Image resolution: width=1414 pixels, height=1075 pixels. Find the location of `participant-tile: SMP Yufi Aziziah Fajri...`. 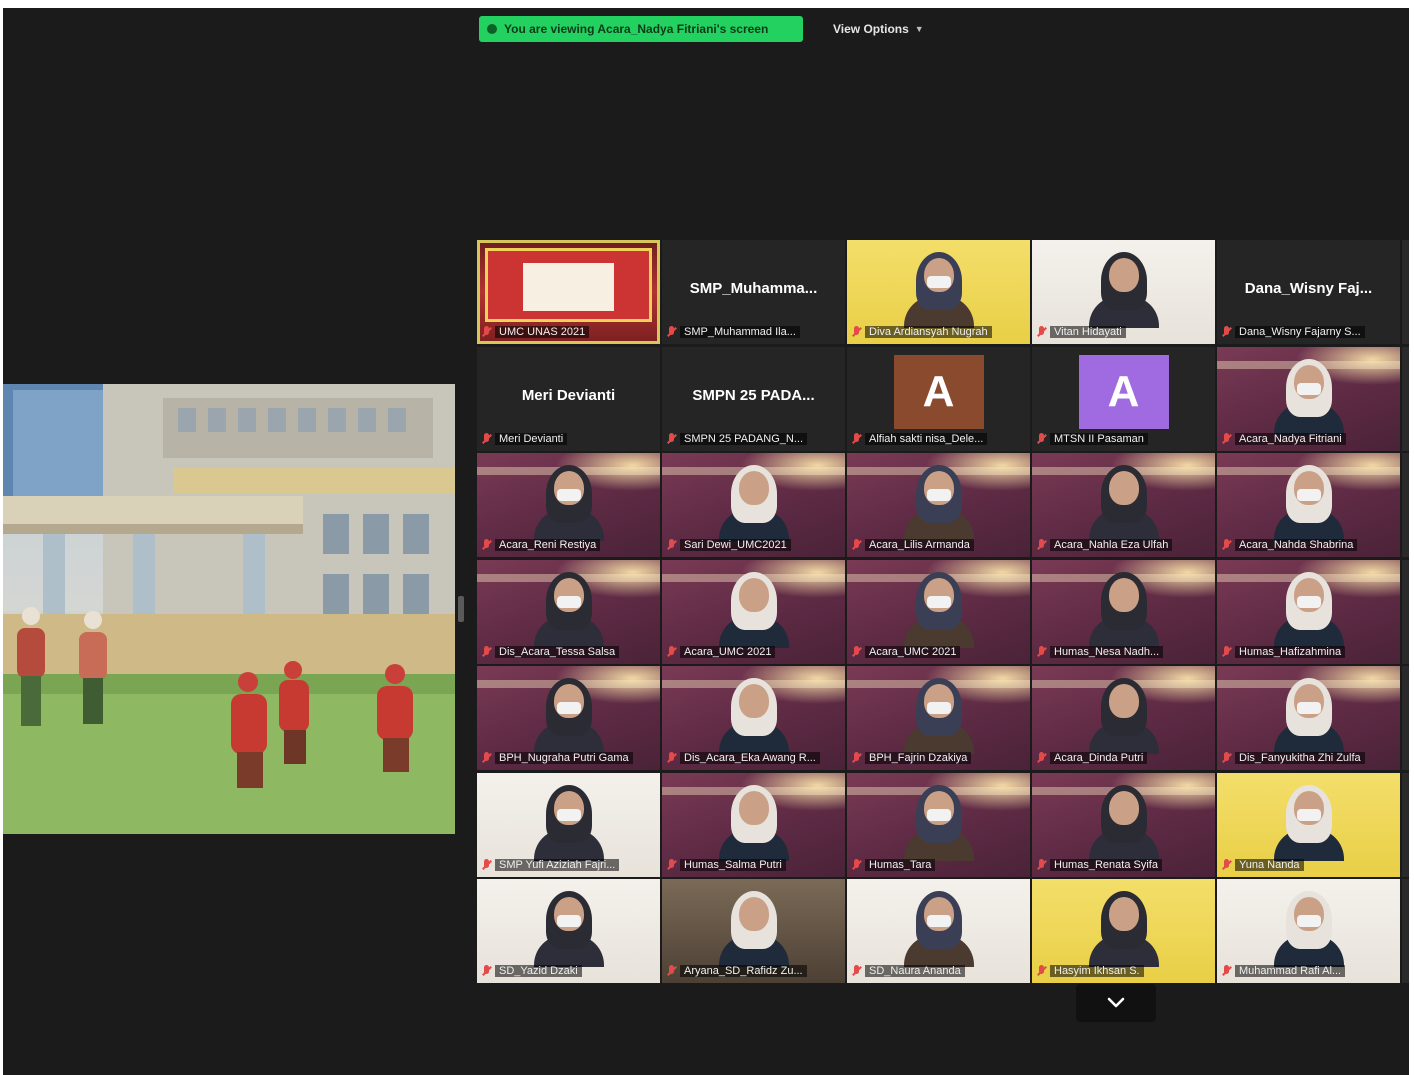

participant-tile: SMP Yufi Aziziah Fajri... is located at coordinates (568, 824).